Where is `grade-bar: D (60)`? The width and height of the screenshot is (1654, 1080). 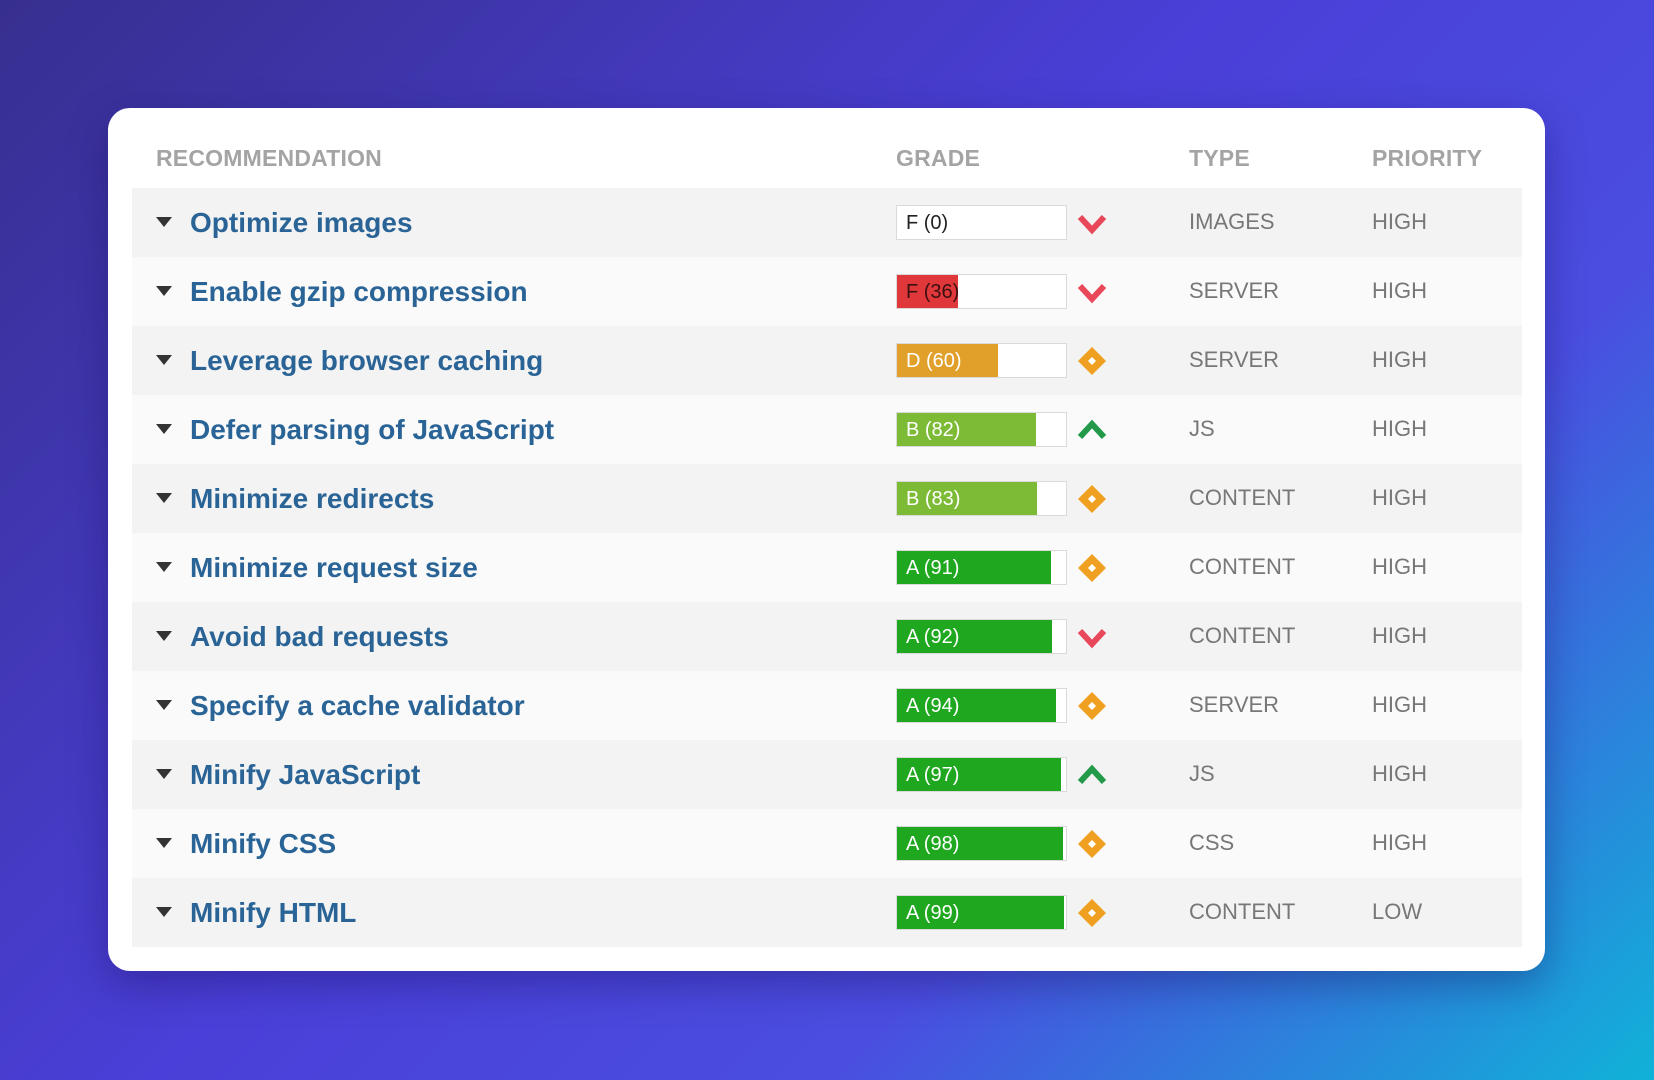 grade-bar: D (60) is located at coordinates (981, 360).